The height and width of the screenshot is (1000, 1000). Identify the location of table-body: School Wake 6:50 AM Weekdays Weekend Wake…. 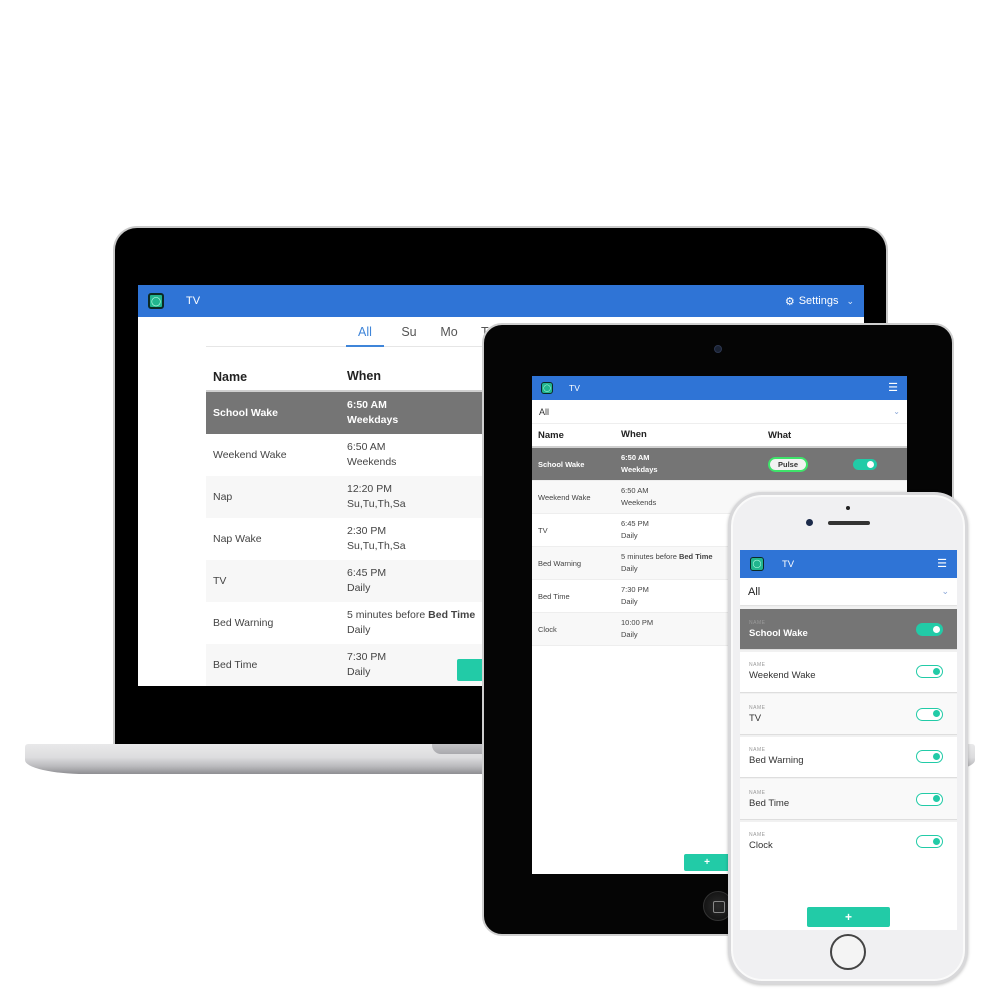
(356, 539).